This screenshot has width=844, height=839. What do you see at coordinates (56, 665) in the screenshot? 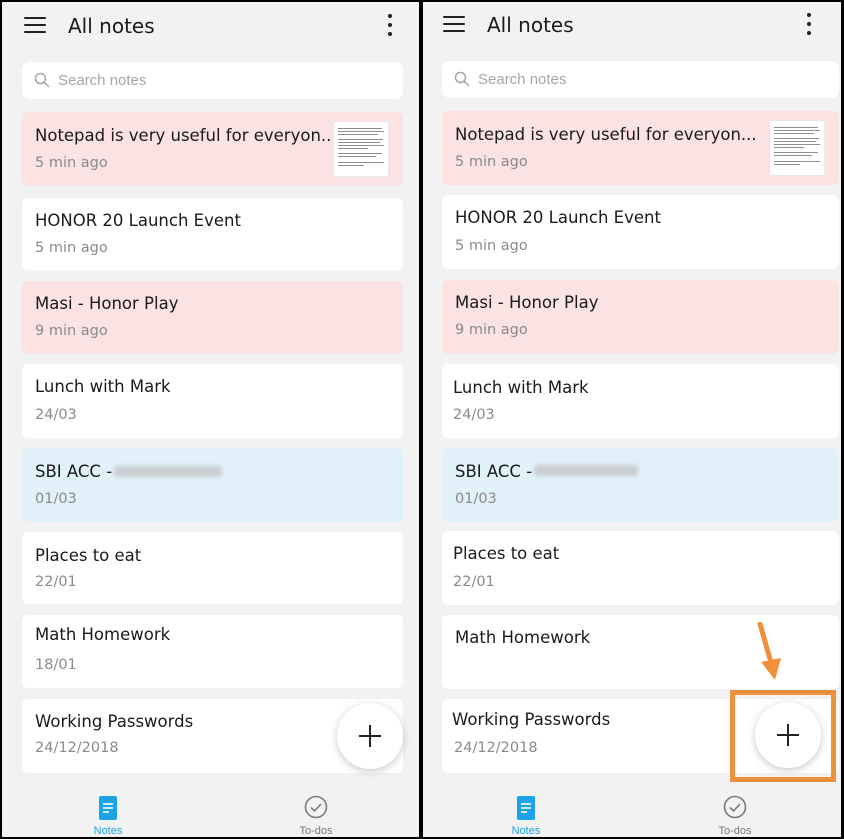
I see `note-time: 18/01` at bounding box center [56, 665].